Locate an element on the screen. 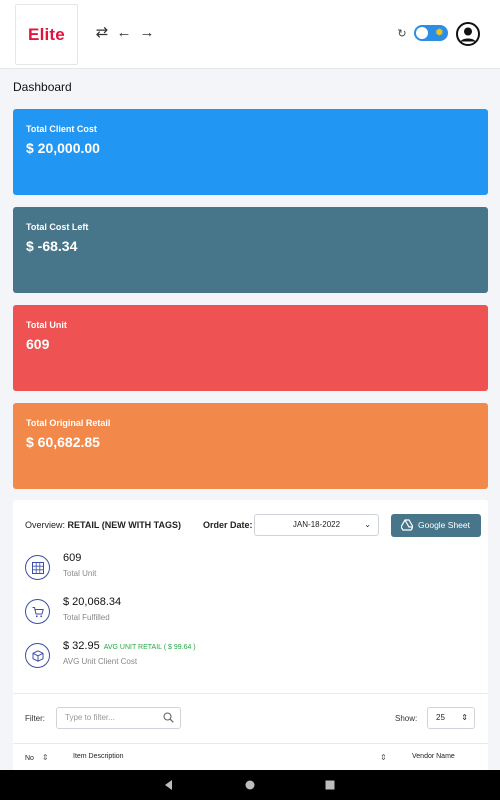 The width and height of the screenshot is (500, 800). box-icon is located at coordinates (37, 655).